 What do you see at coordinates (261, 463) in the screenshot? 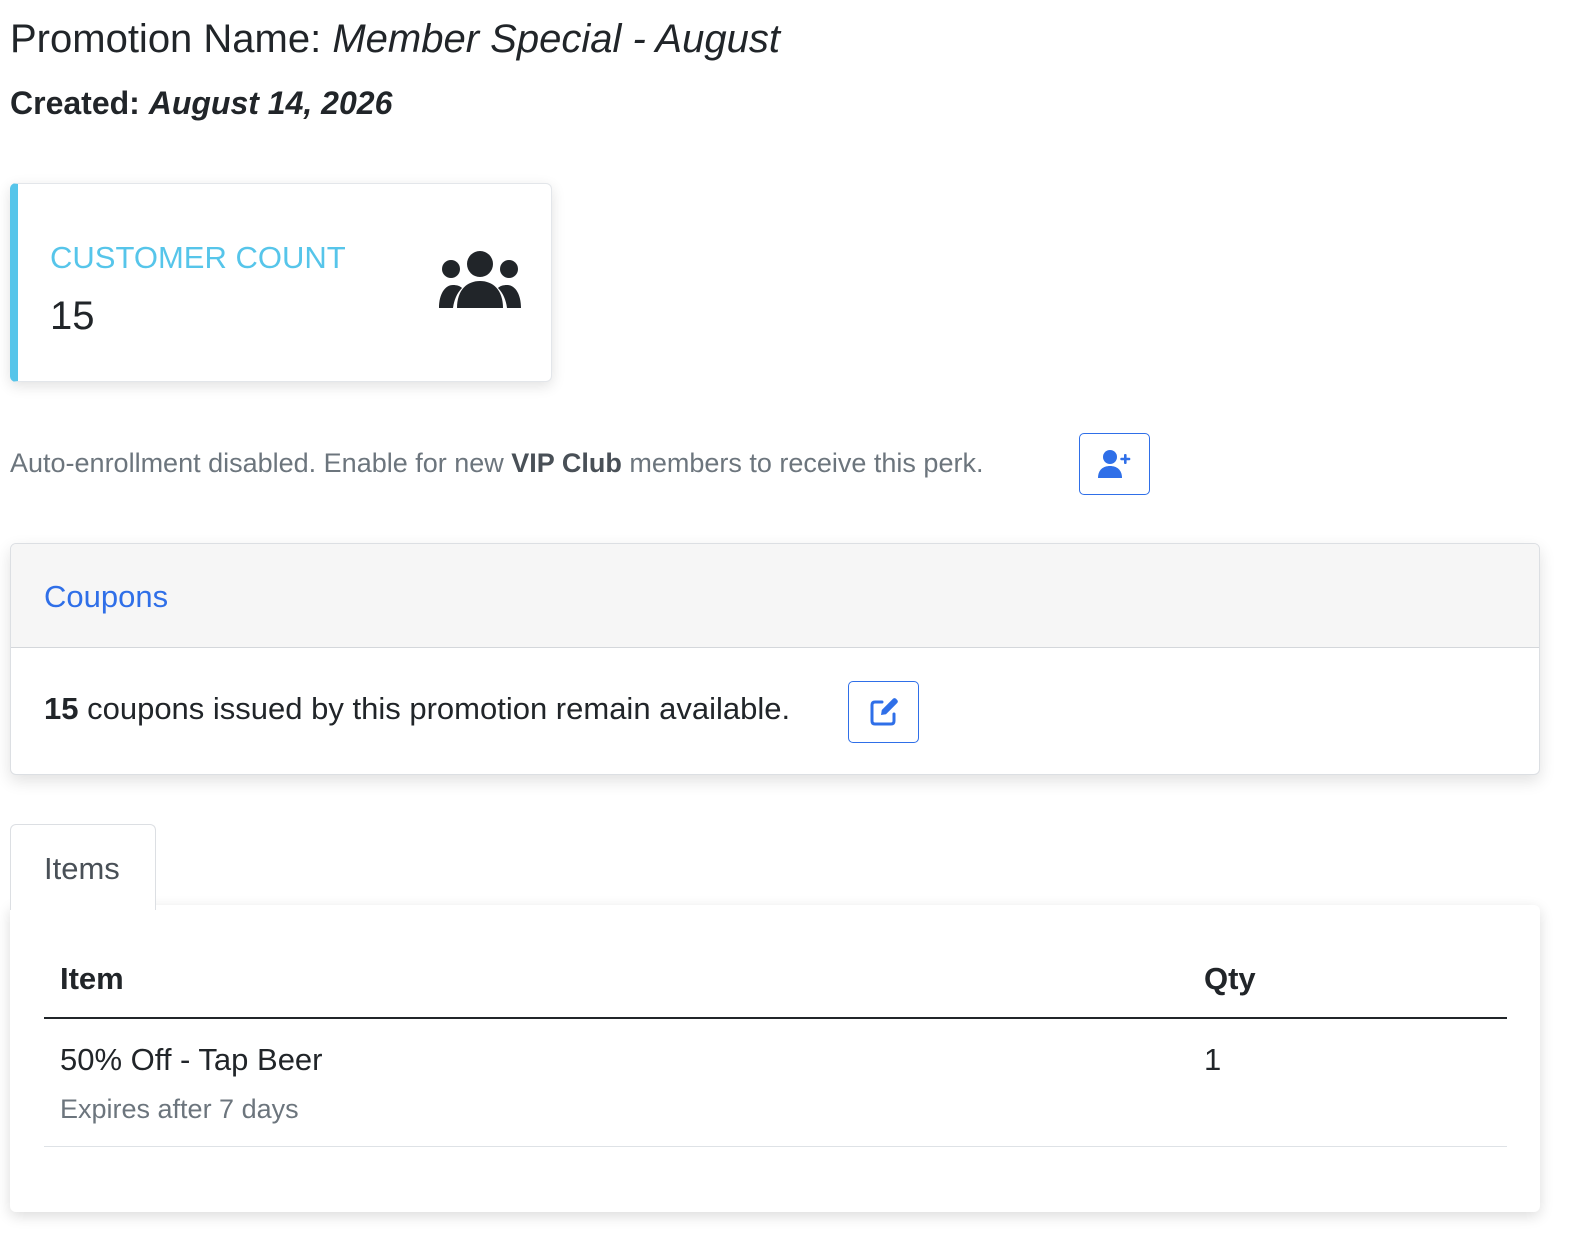
I see `auto-enrollment-text-before: Auto-enrollment disabled. Enable for new` at bounding box center [261, 463].